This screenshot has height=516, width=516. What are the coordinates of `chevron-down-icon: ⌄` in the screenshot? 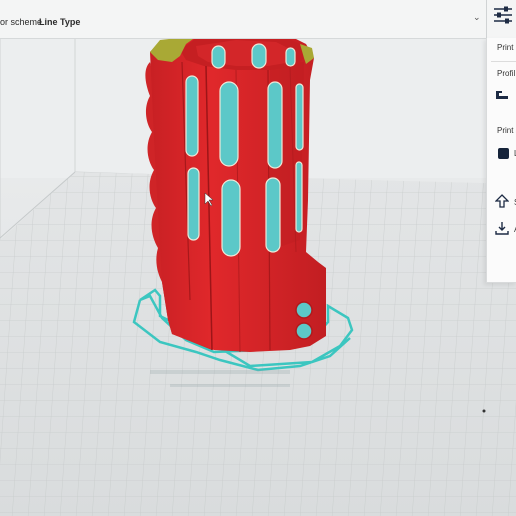 It's located at (477, 17).